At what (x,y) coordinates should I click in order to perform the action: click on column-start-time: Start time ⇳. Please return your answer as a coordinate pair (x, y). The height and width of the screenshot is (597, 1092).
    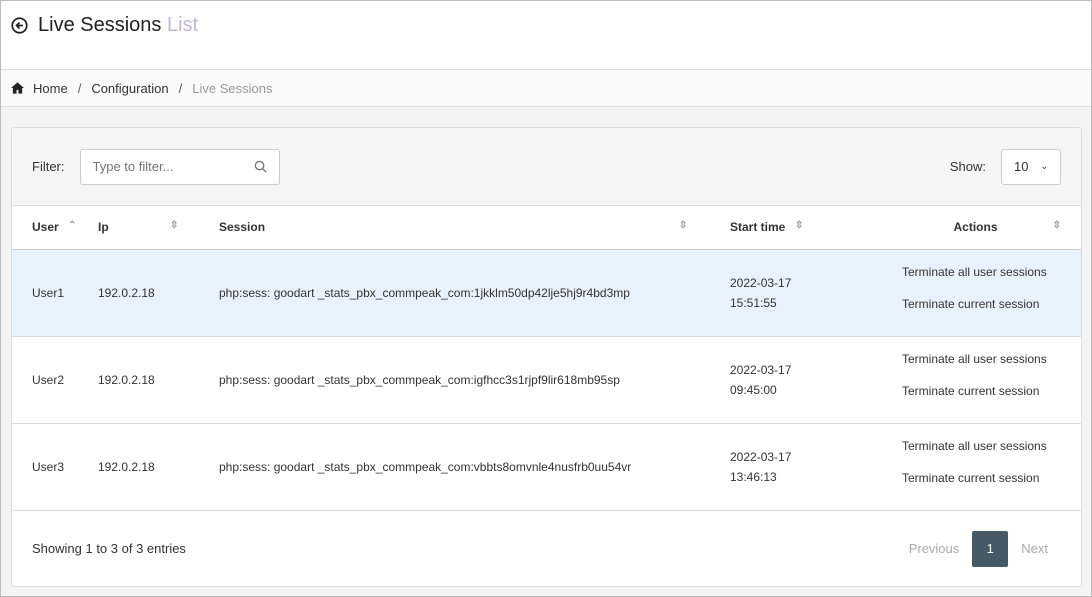
    Looking at the image, I should click on (800, 228).